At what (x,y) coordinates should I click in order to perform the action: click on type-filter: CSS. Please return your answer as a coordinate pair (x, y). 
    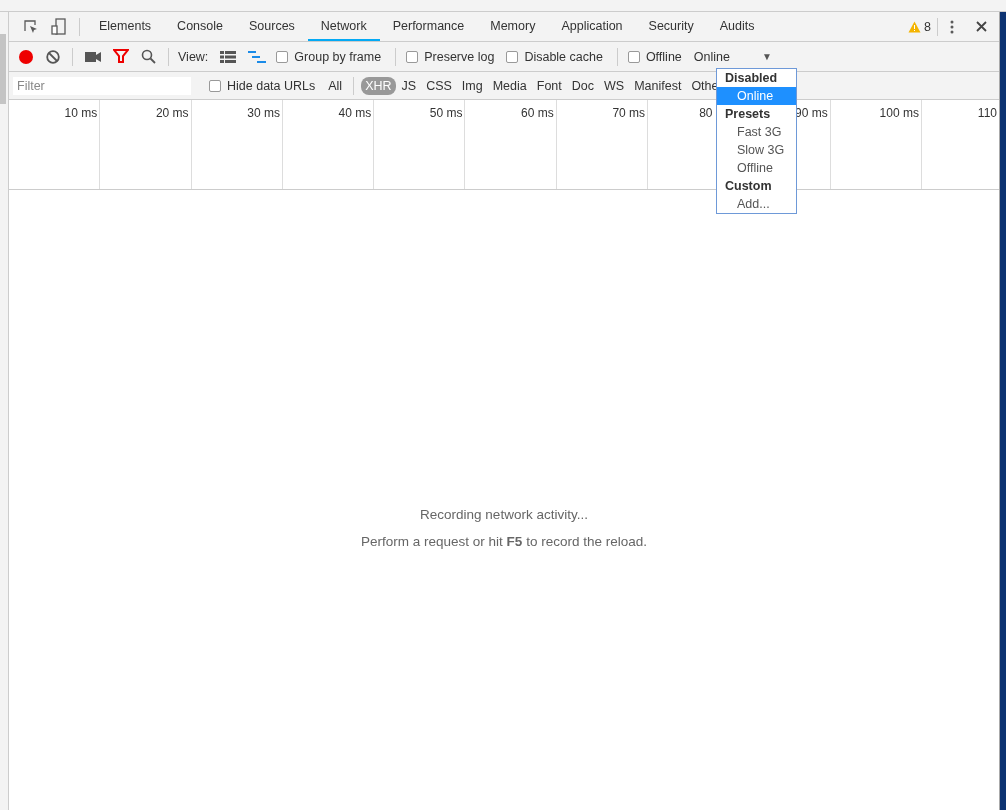
    Looking at the image, I should click on (439, 85).